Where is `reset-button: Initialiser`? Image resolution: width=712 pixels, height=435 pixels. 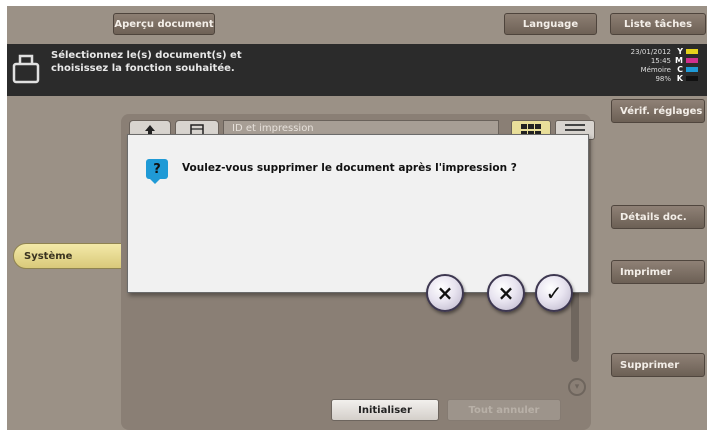 reset-button: Initialiser is located at coordinates (385, 410).